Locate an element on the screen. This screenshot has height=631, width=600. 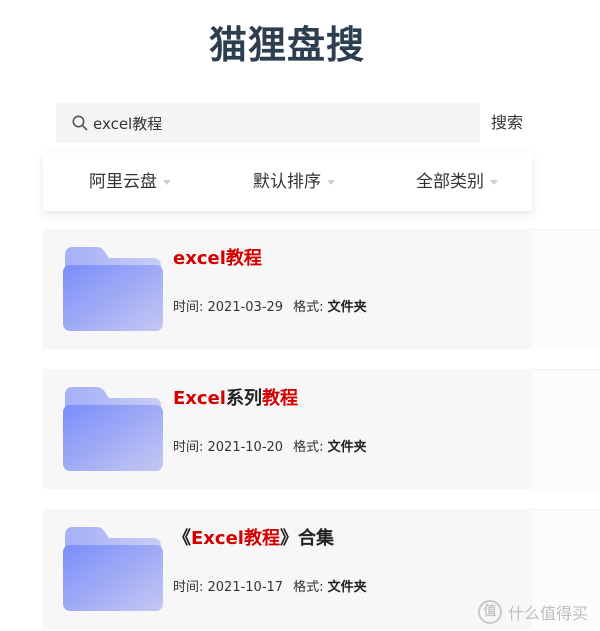
result-meta: 时间: 2021-10-20 格式: 文件夹 is located at coordinates (270, 445).